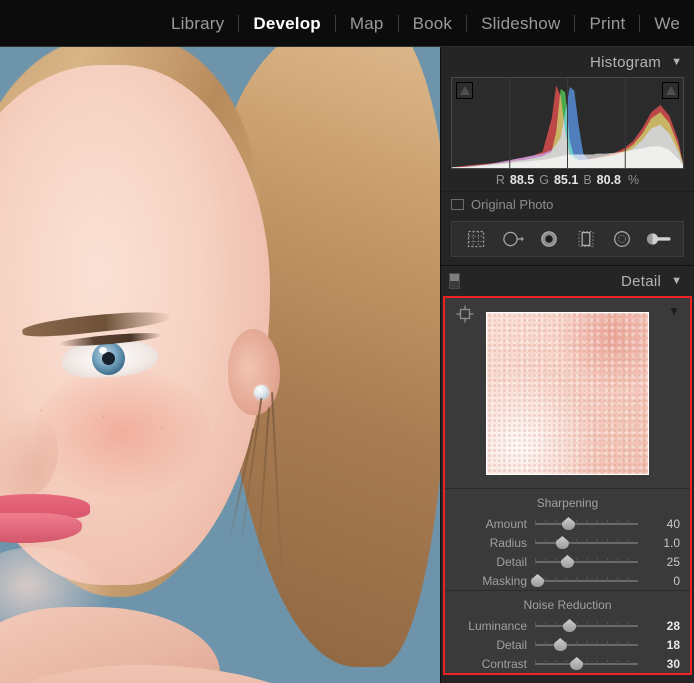 The image size is (694, 683). Describe the element at coordinates (560, 644) in the screenshot. I see `slider-handle-nr-detail` at that location.